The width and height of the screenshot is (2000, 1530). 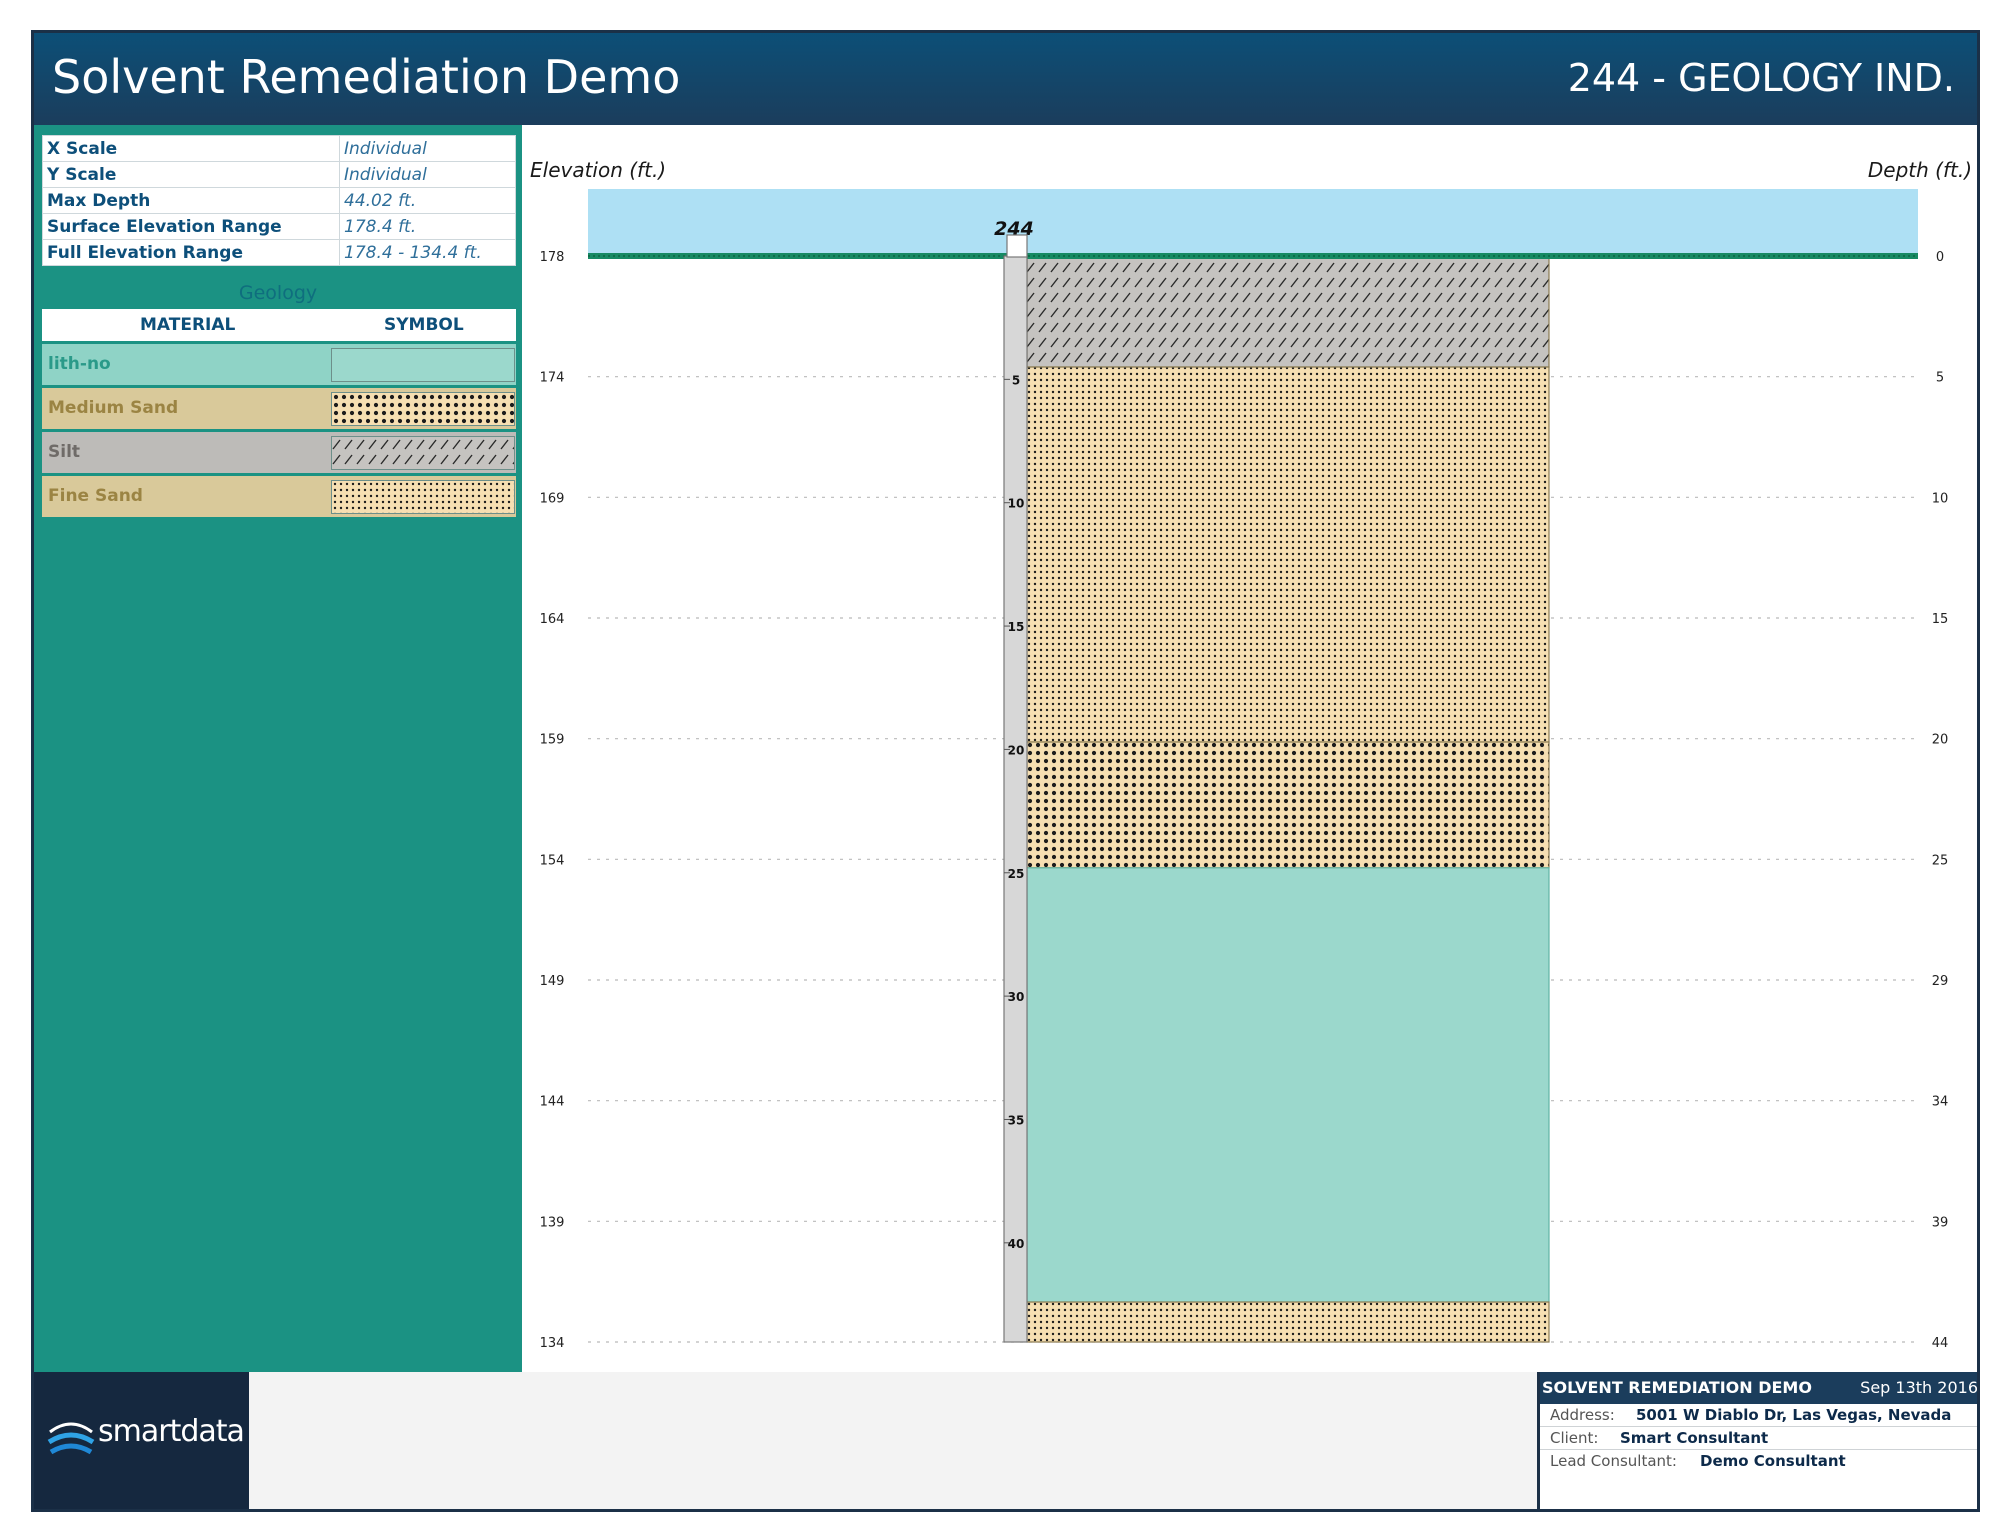 I want to click on depth-axis-label: Depth (ft.), so click(x=1920, y=170).